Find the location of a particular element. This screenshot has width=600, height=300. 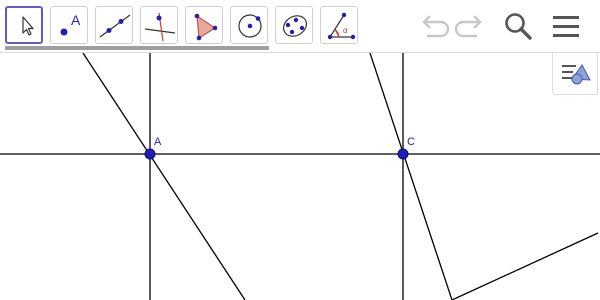

point-c-label: C is located at coordinates (411, 142).